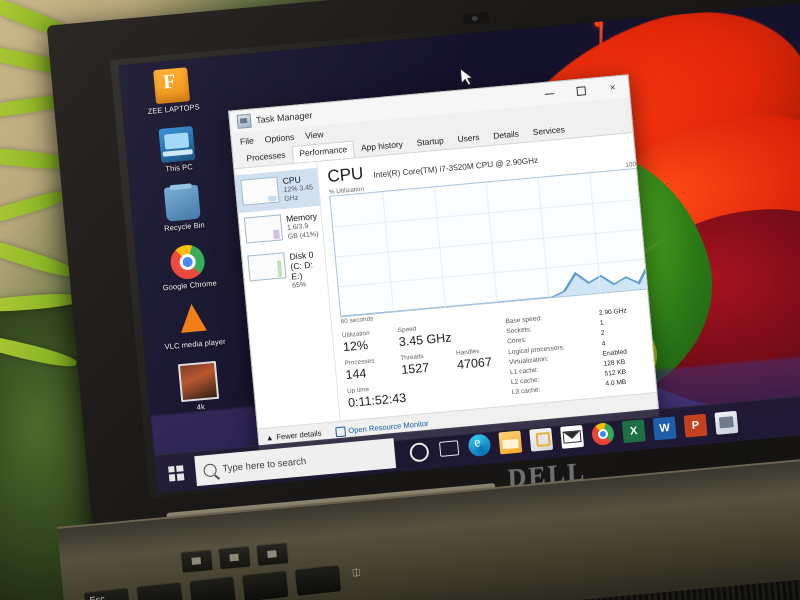 The height and width of the screenshot is (600, 800). What do you see at coordinates (468, 138) in the screenshot?
I see `tab-users: Users` at bounding box center [468, 138].